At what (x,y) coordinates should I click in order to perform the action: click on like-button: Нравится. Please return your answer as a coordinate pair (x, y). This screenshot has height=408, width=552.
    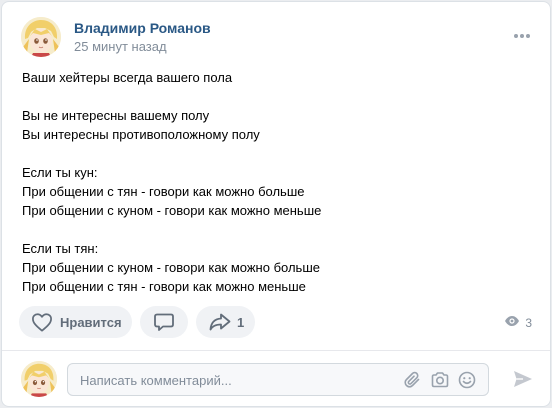
    Looking at the image, I should click on (75, 322).